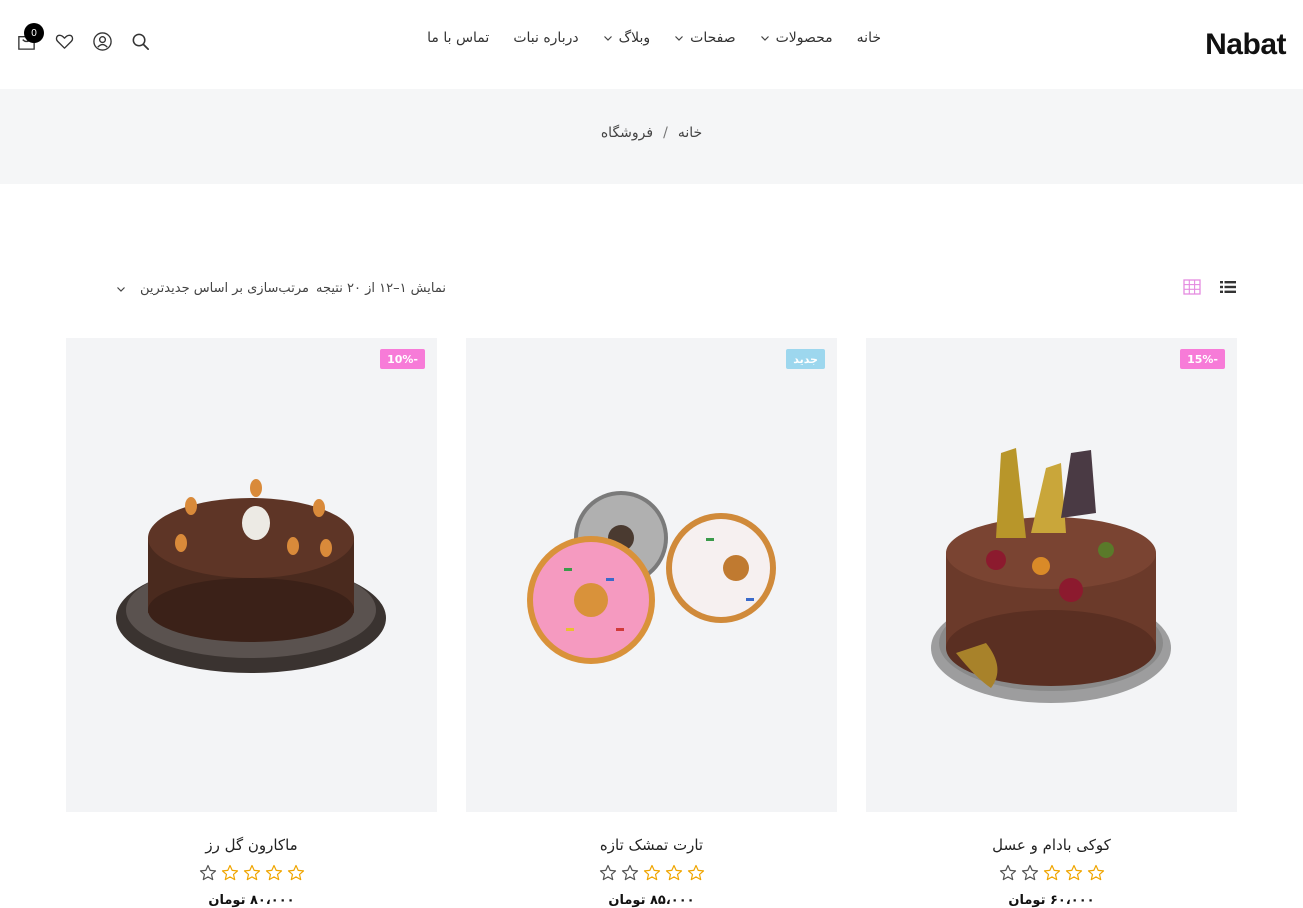  I want to click on product-title: ماکارون گل رز, so click(251, 845).